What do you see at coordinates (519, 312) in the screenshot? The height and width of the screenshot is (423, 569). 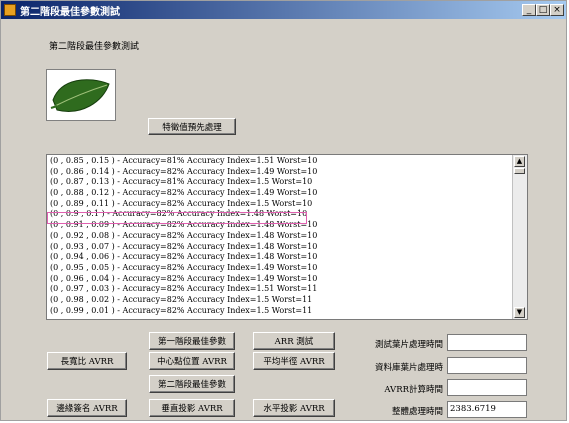 I see `scroll-down-icon: ▼` at bounding box center [519, 312].